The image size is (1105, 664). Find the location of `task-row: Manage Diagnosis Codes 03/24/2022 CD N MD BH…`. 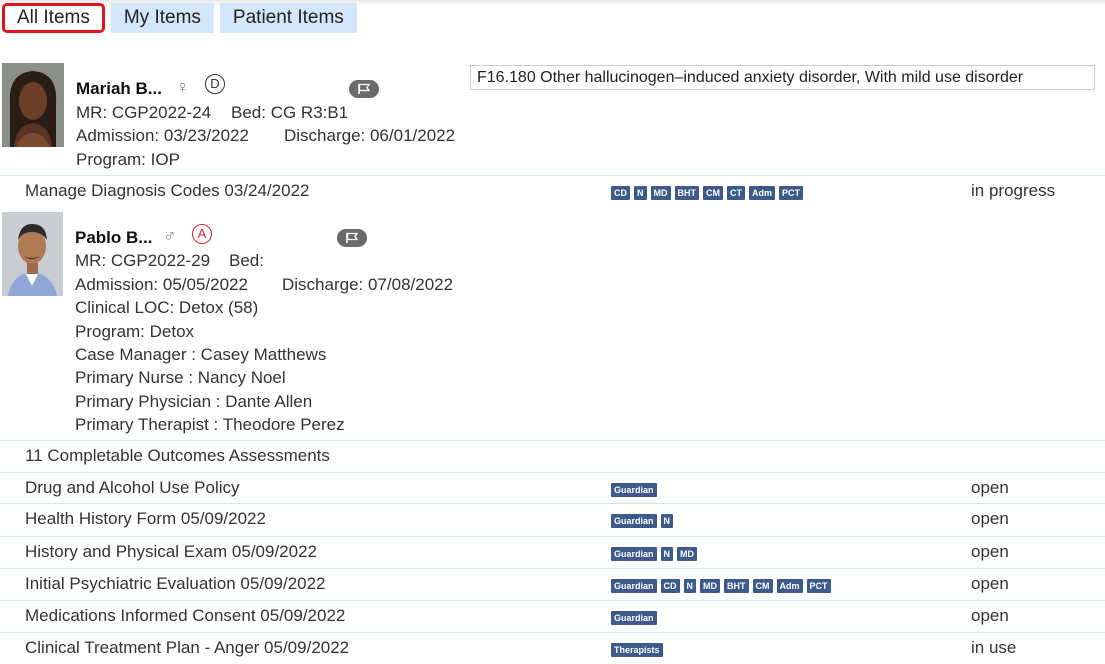

task-row: Manage Diagnosis Codes 03/24/2022 CD N MD BH… is located at coordinates (552, 191).